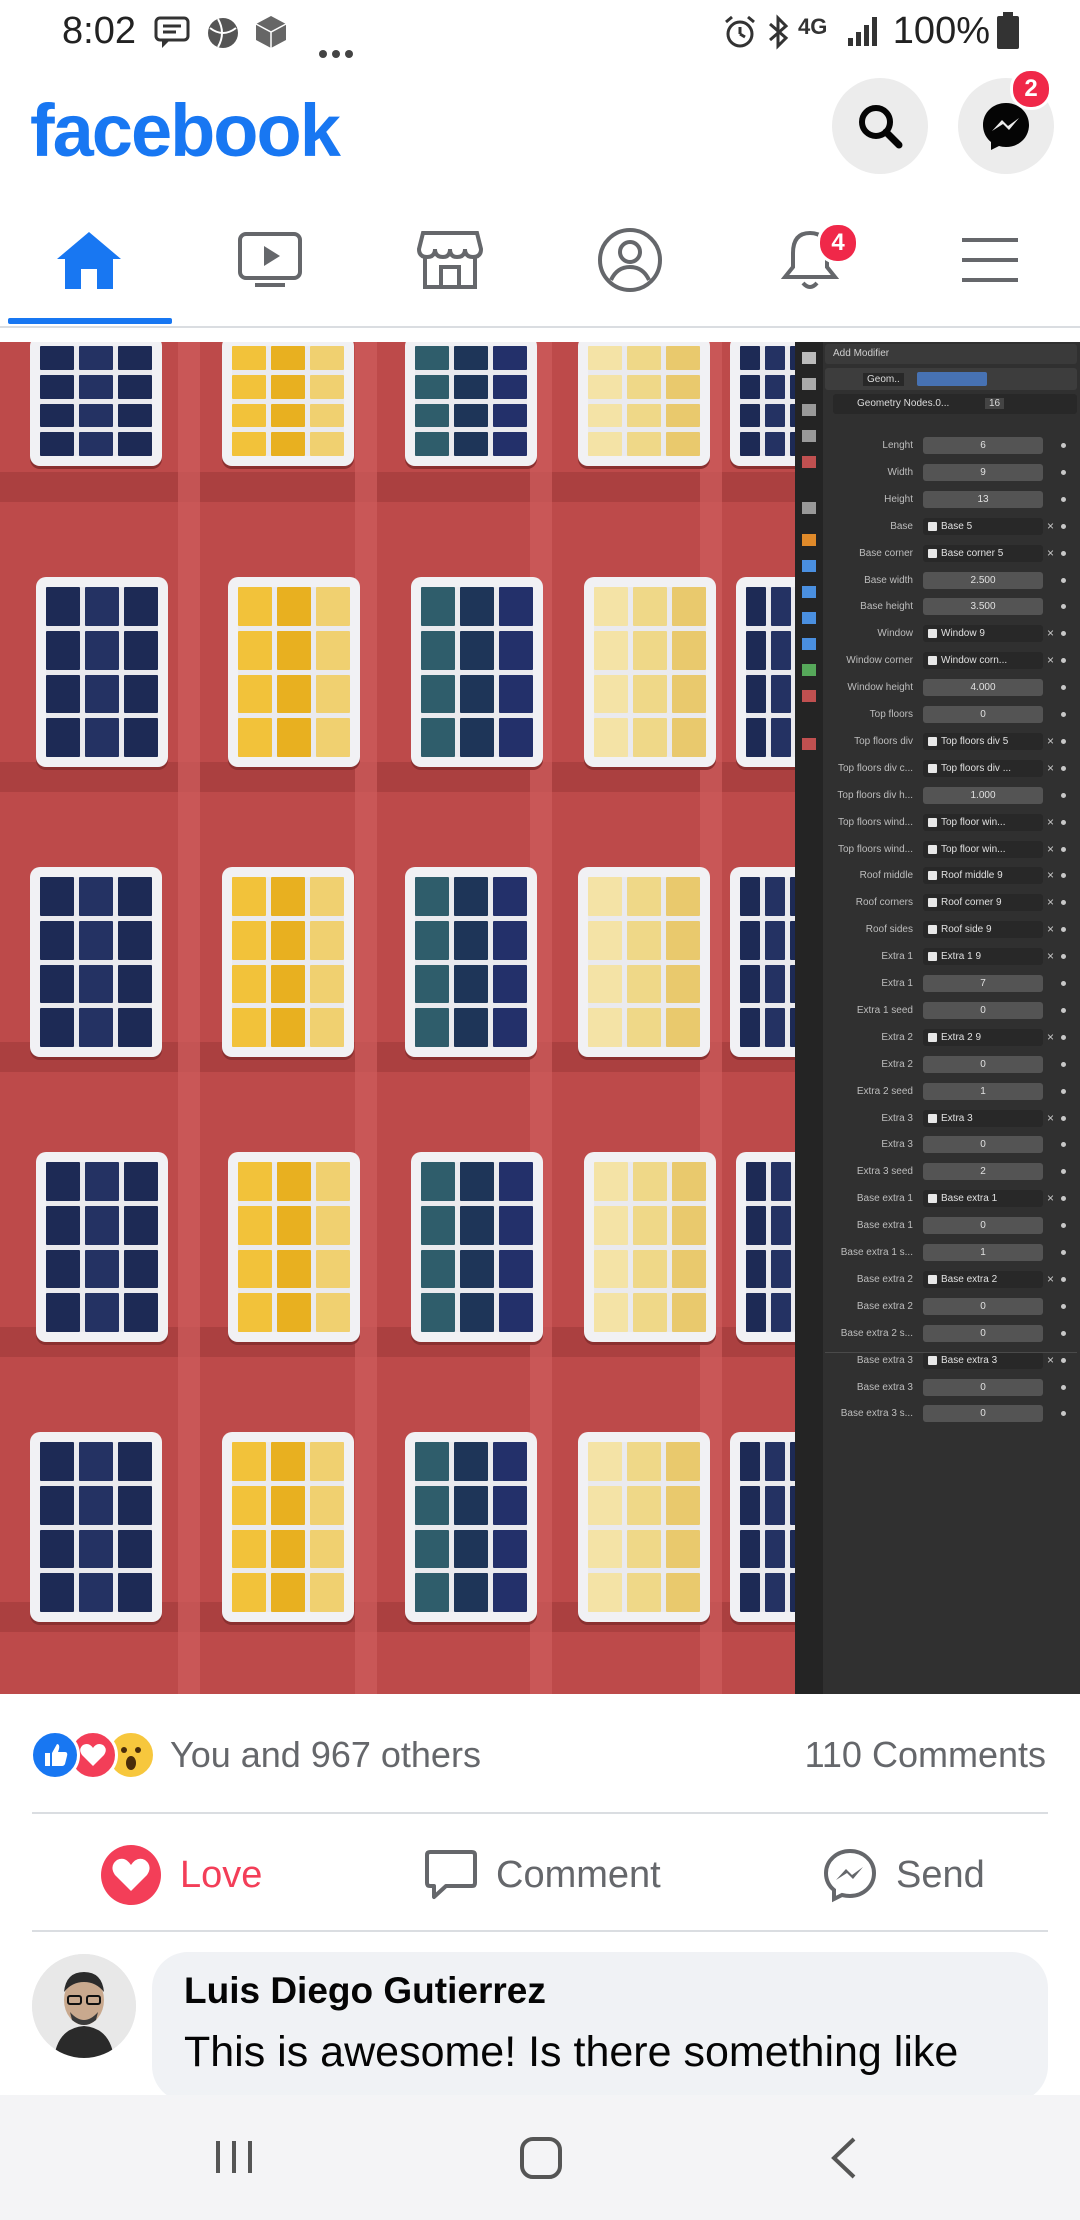 Image resolution: width=1080 pixels, height=2220 pixels. I want to click on number-field: 3.500, so click(983, 607).